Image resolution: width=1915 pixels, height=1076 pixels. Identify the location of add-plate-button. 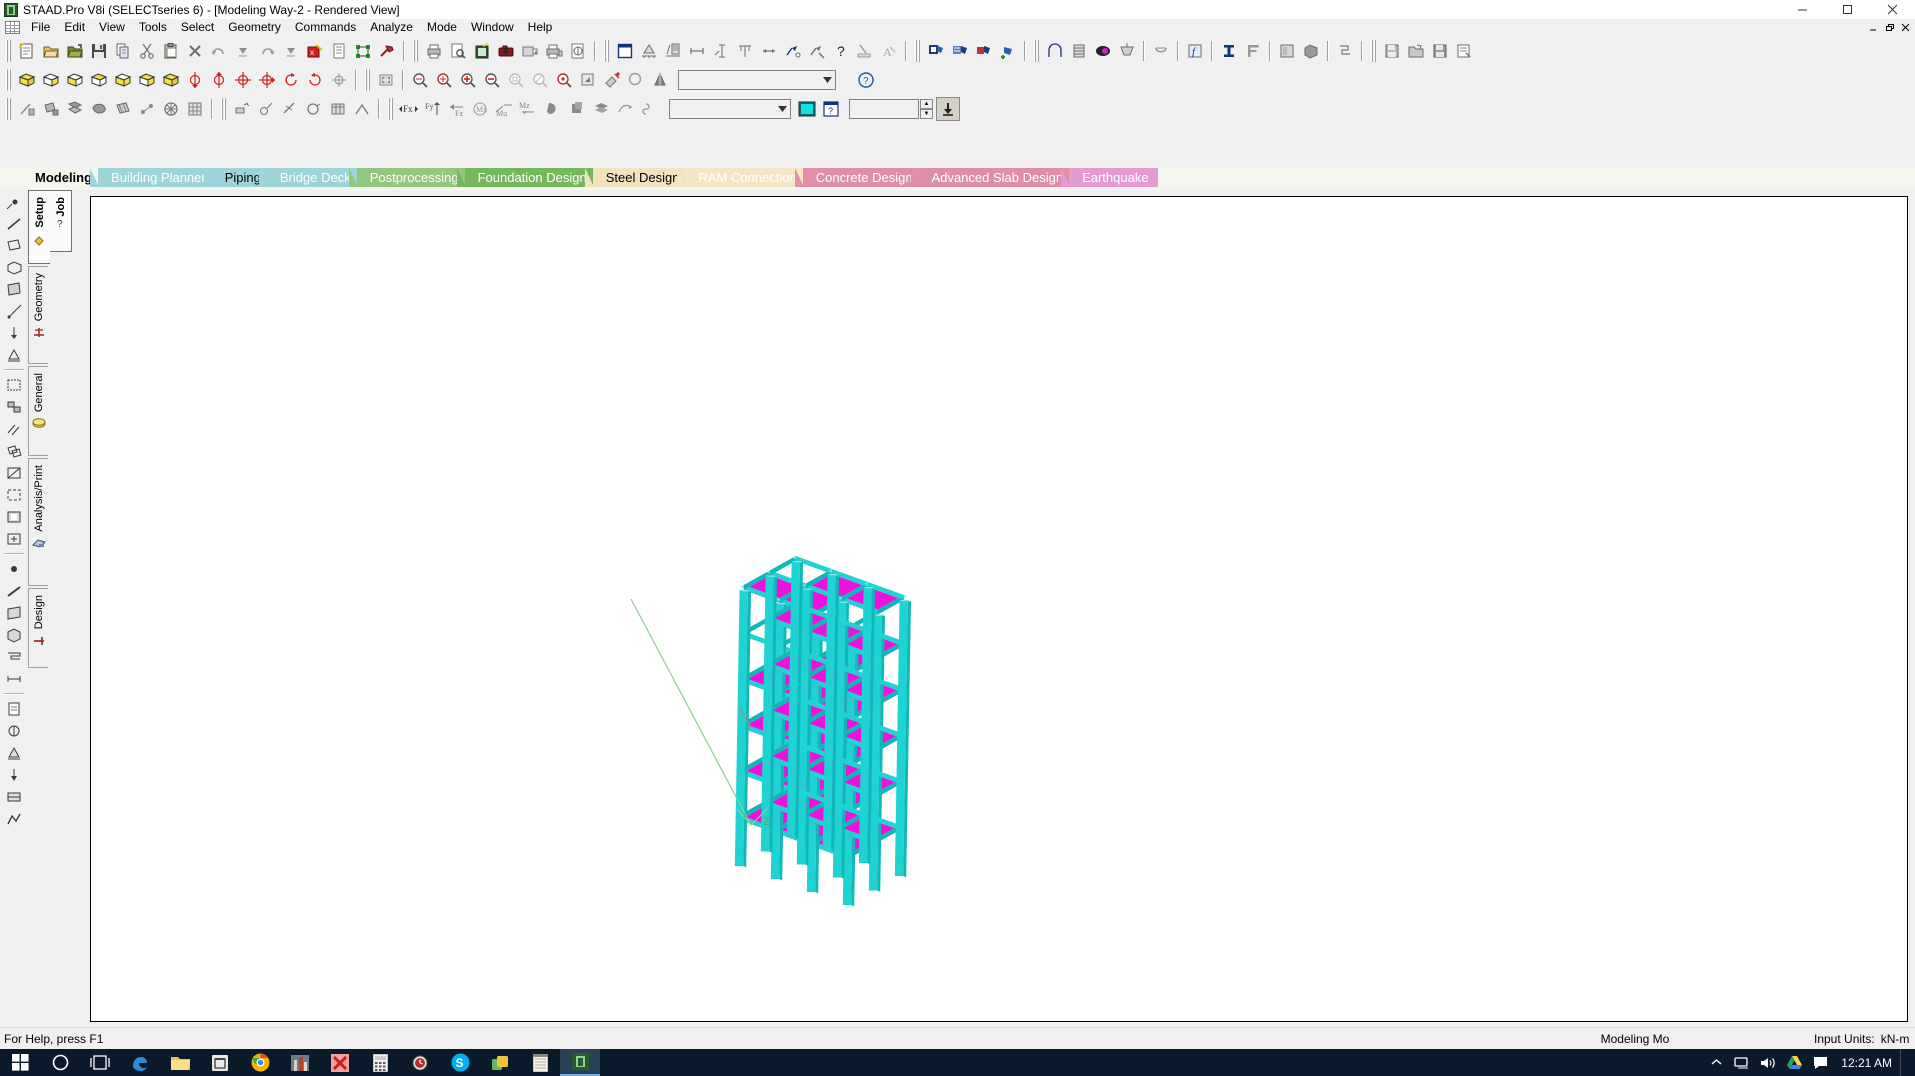
(51, 109).